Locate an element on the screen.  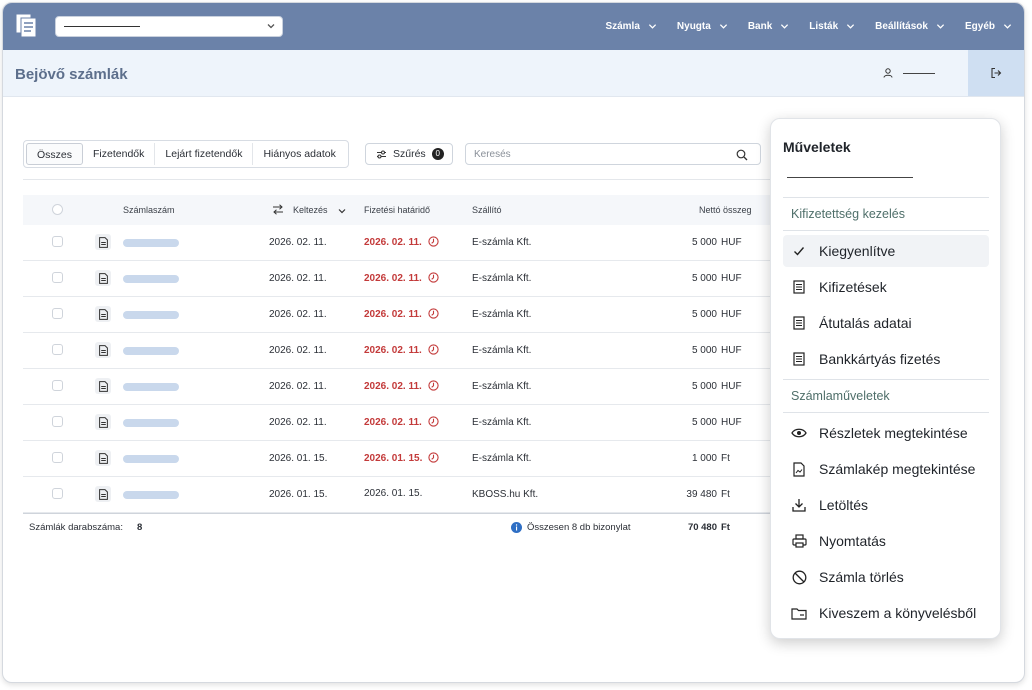
th-supplier: Szállító is located at coordinates (487, 210).